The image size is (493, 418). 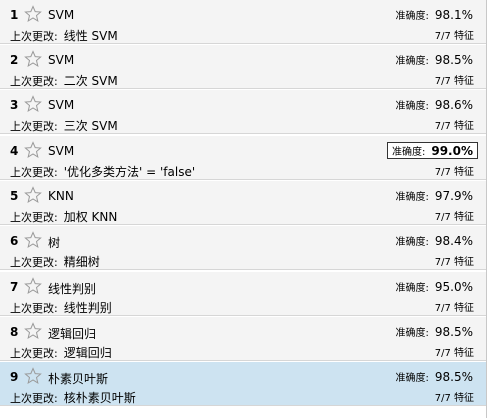 I want to click on model-row: 6 树 上次更改: 精细树 准确度: 98.4% 7/7 特征, so click(x=243, y=248).